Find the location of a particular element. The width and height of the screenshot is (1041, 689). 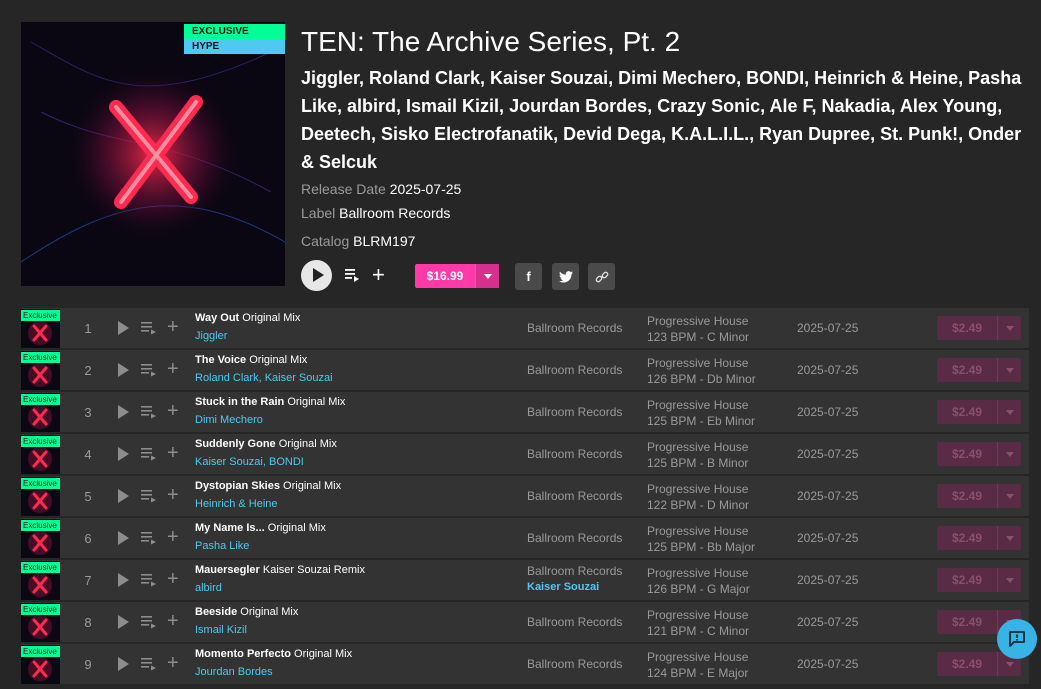

track-remixer: Kaiser Souzai is located at coordinates (563, 587).